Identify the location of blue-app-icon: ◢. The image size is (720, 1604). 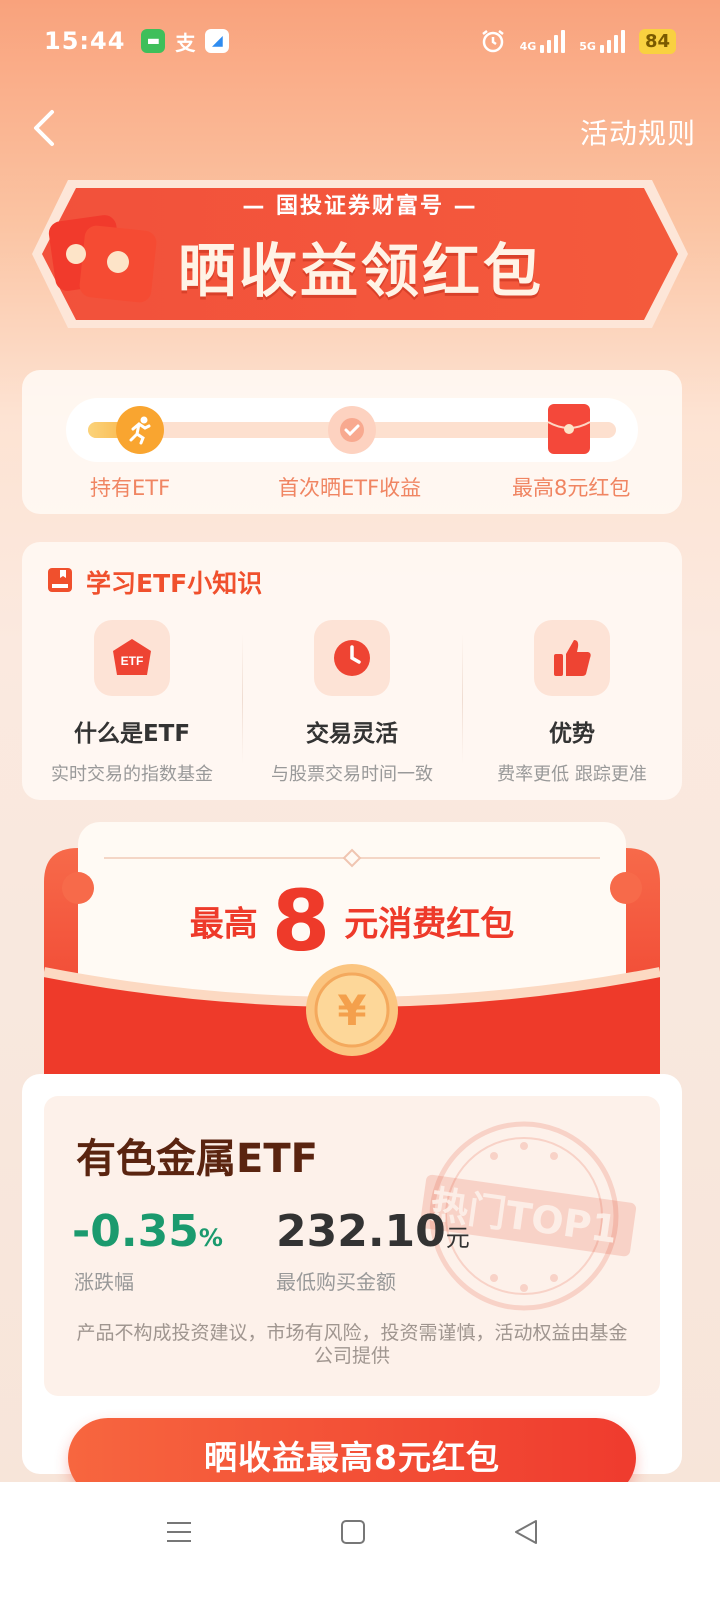
(217, 41).